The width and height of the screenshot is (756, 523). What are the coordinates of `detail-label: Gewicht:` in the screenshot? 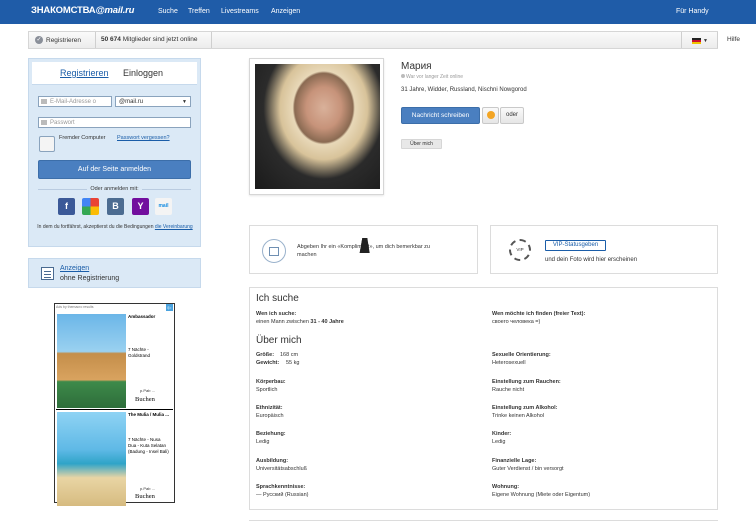 It's located at (268, 363).